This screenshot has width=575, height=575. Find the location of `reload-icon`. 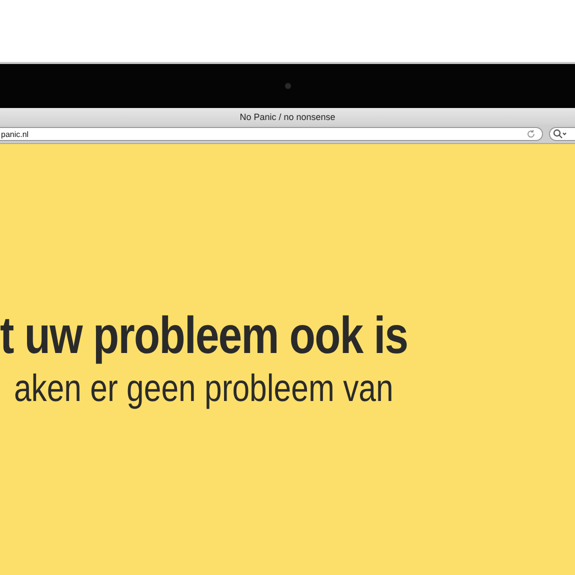

reload-icon is located at coordinates (531, 134).